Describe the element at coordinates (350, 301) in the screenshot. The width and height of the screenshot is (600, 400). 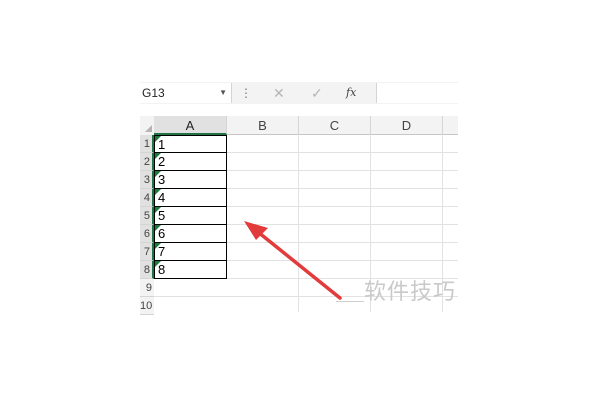
I see `watermark-line` at that location.